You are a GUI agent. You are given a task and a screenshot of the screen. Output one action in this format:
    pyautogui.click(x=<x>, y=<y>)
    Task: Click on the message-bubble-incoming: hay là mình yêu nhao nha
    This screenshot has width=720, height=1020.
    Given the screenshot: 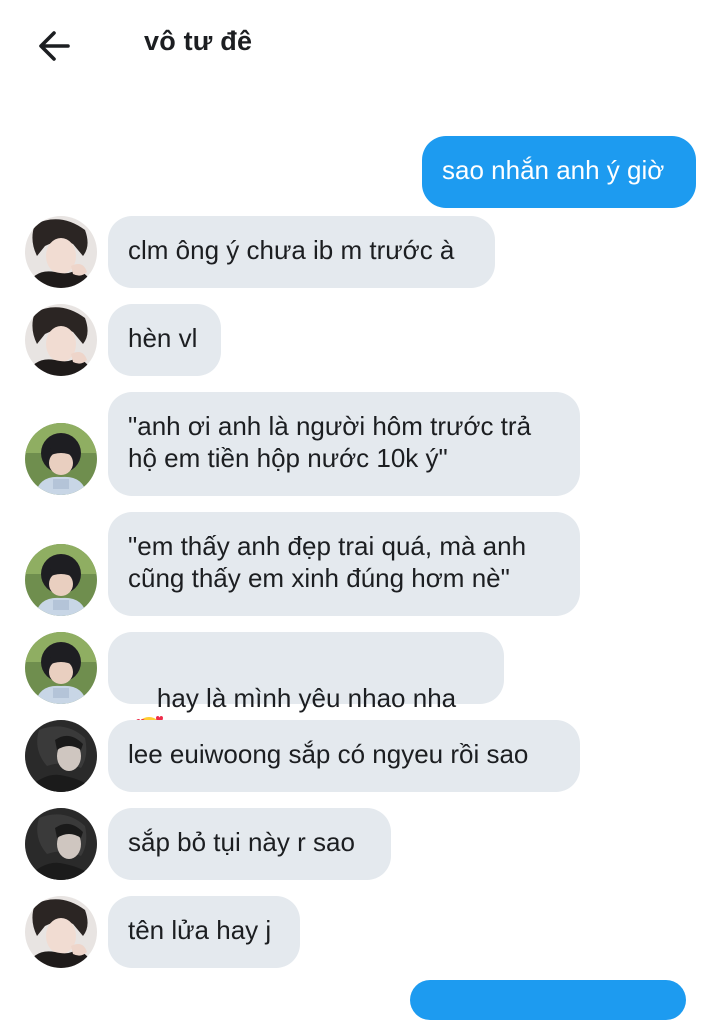 What is the action you would take?
    pyautogui.click(x=306, y=687)
    